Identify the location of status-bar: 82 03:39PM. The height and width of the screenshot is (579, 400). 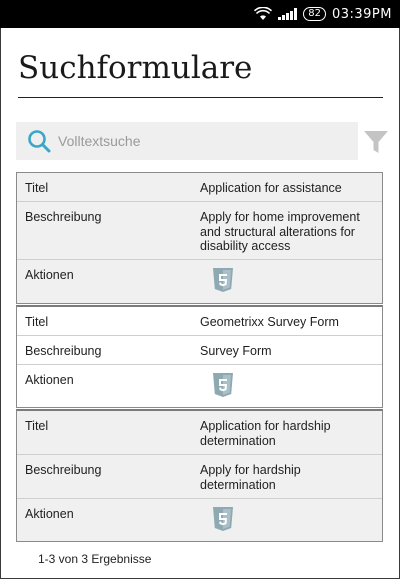
(200, 14).